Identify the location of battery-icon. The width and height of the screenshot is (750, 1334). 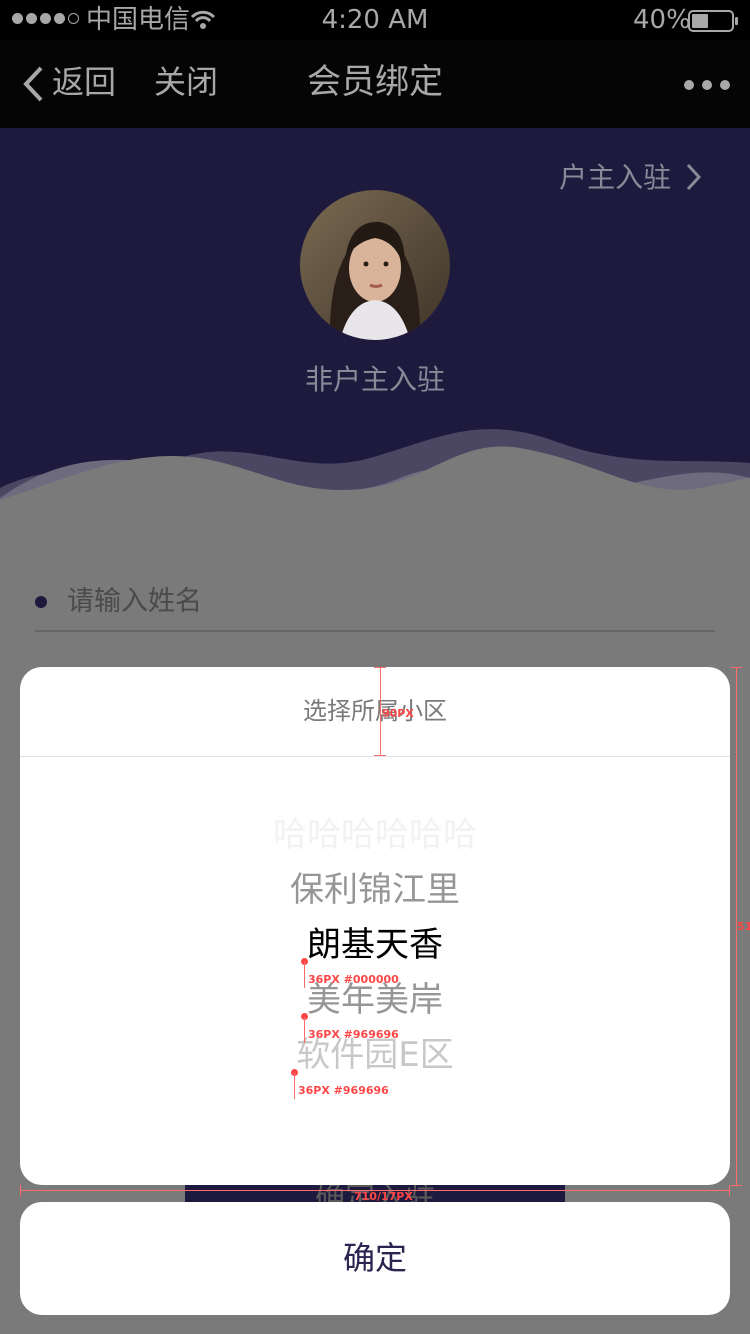
(714, 23).